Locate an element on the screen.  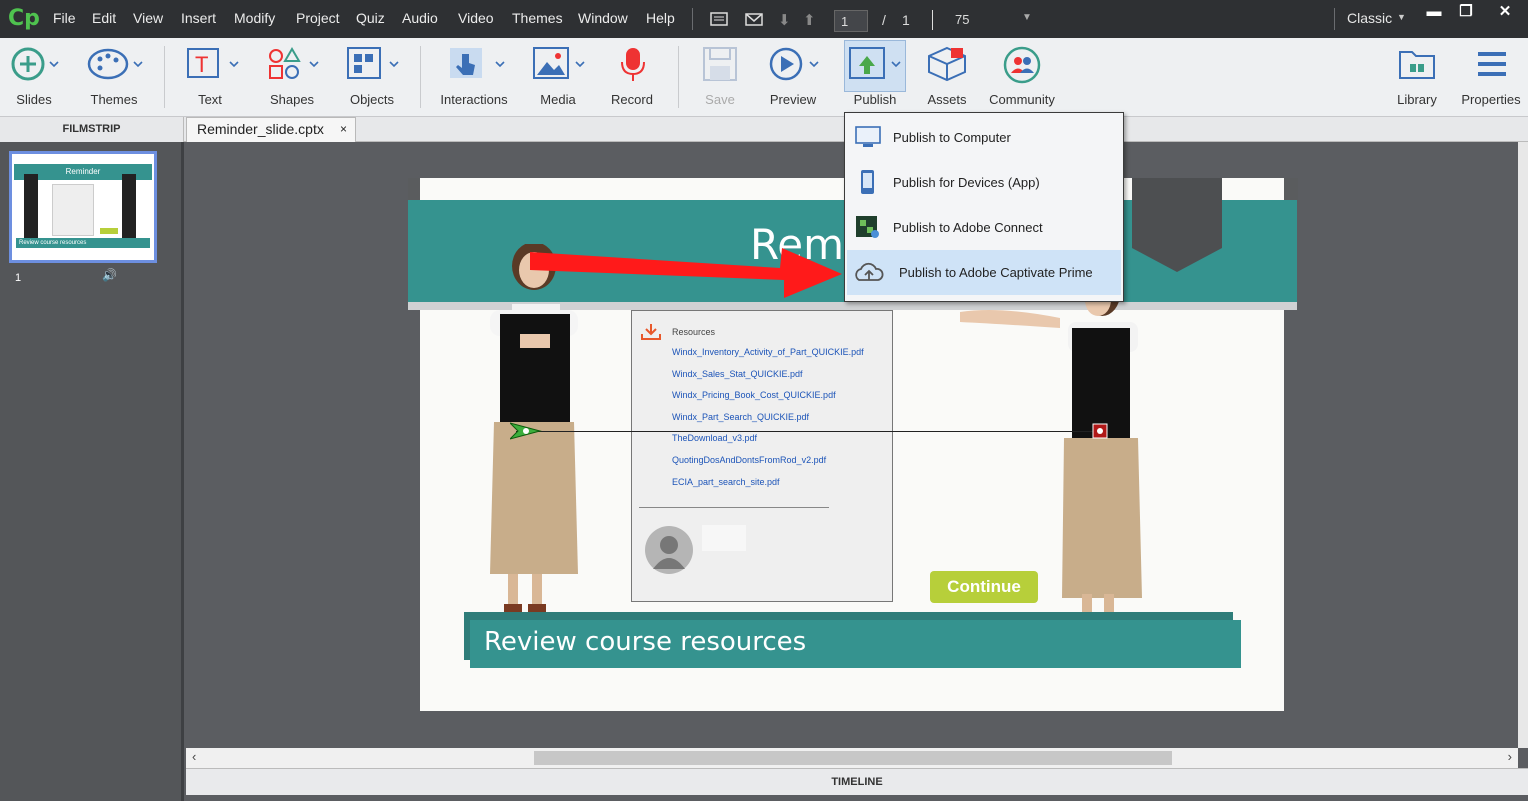
mobile-device-icon is located at coordinates (867, 182).